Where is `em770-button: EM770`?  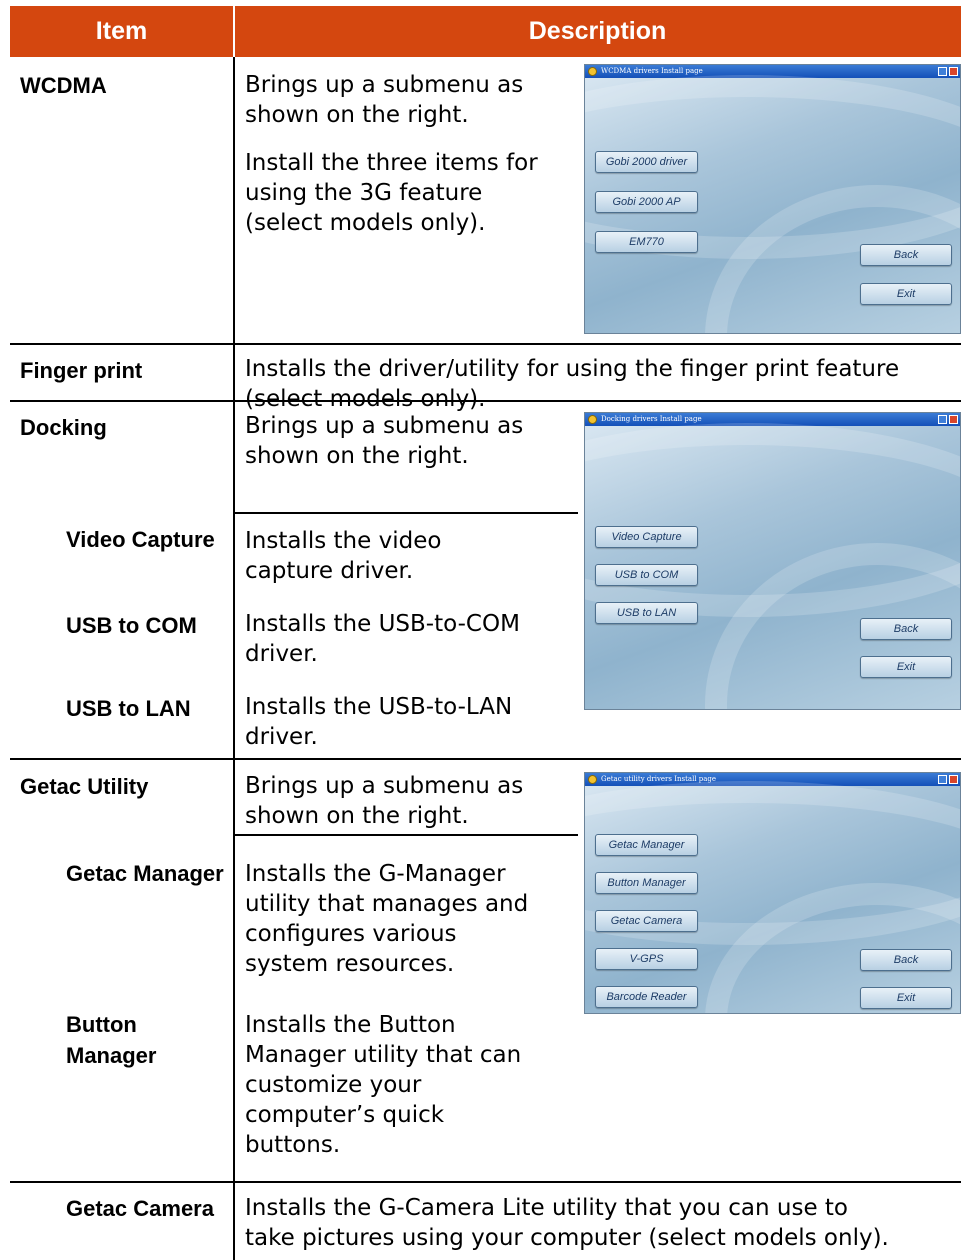 em770-button: EM770 is located at coordinates (646, 242).